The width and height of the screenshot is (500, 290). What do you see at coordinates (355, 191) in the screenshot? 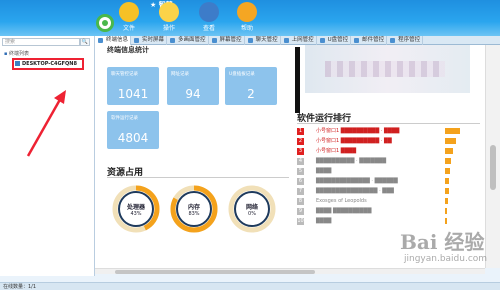
I see `rank-app-name: ████████████████ · ███` at bounding box center [355, 191].